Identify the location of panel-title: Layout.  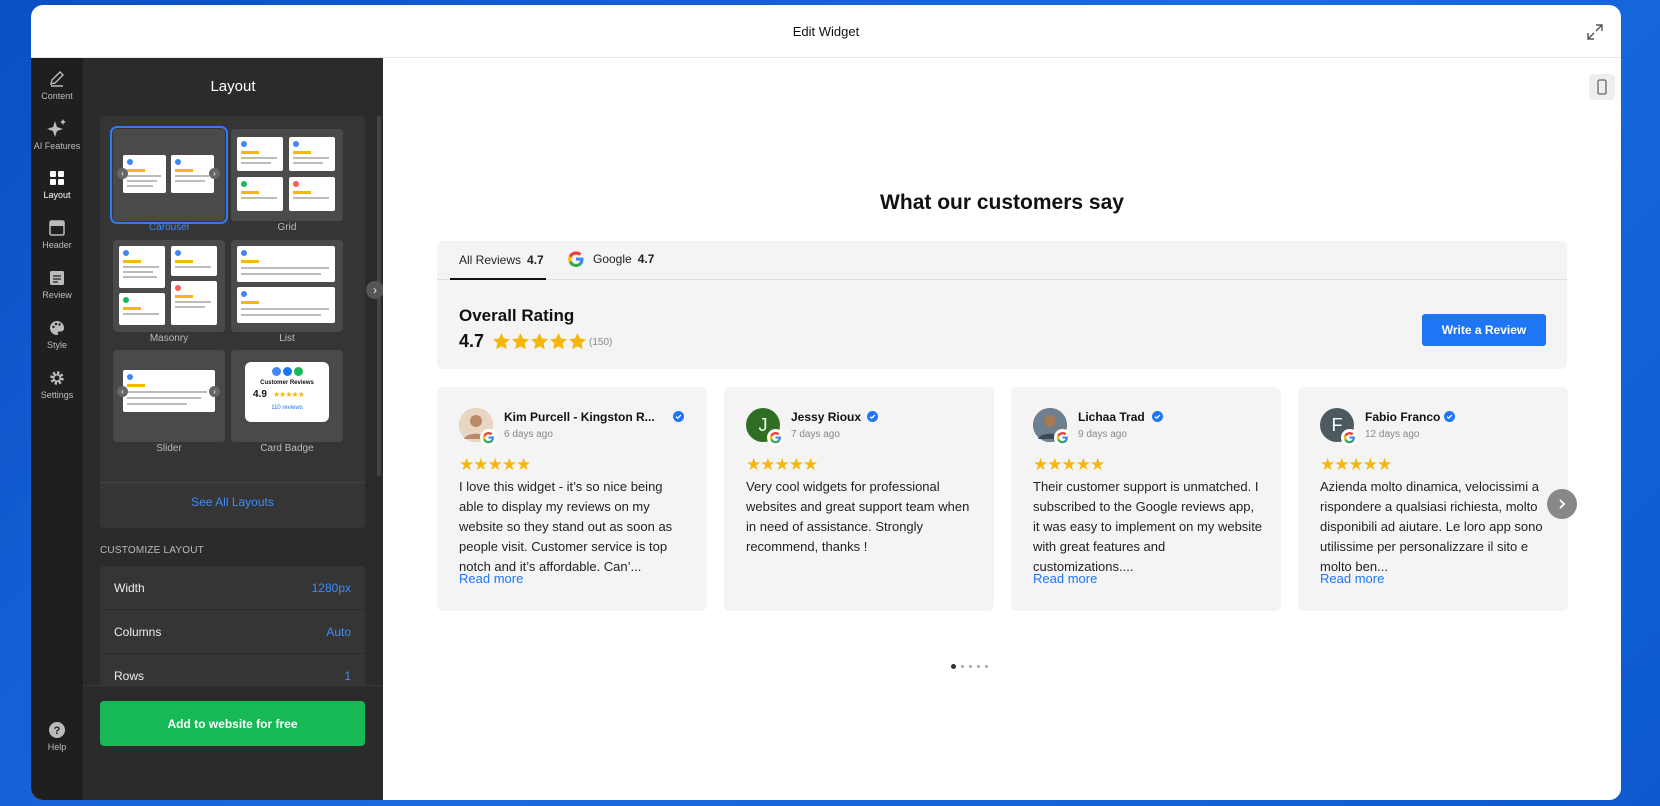
(233, 86).